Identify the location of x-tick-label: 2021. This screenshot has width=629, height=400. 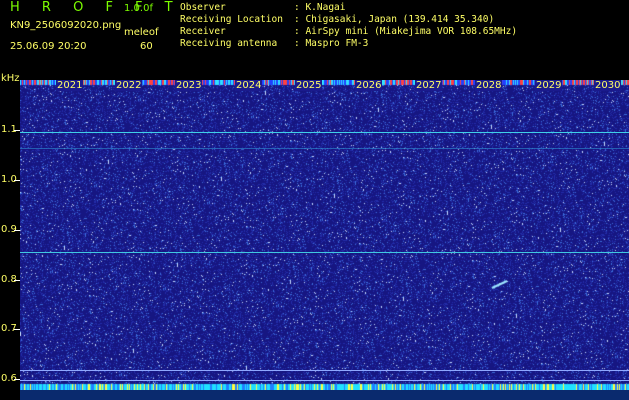
(70, 85).